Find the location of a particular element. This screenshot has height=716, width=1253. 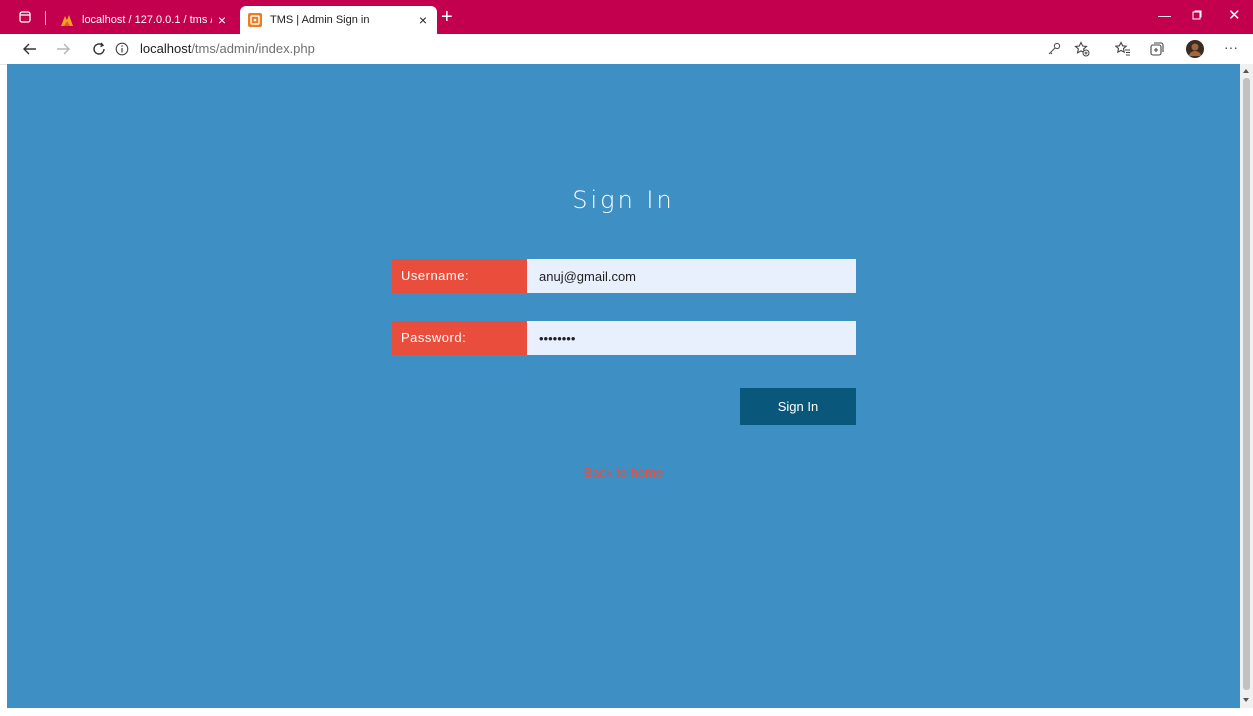

page-scrollbar is located at coordinates (1246, 386).